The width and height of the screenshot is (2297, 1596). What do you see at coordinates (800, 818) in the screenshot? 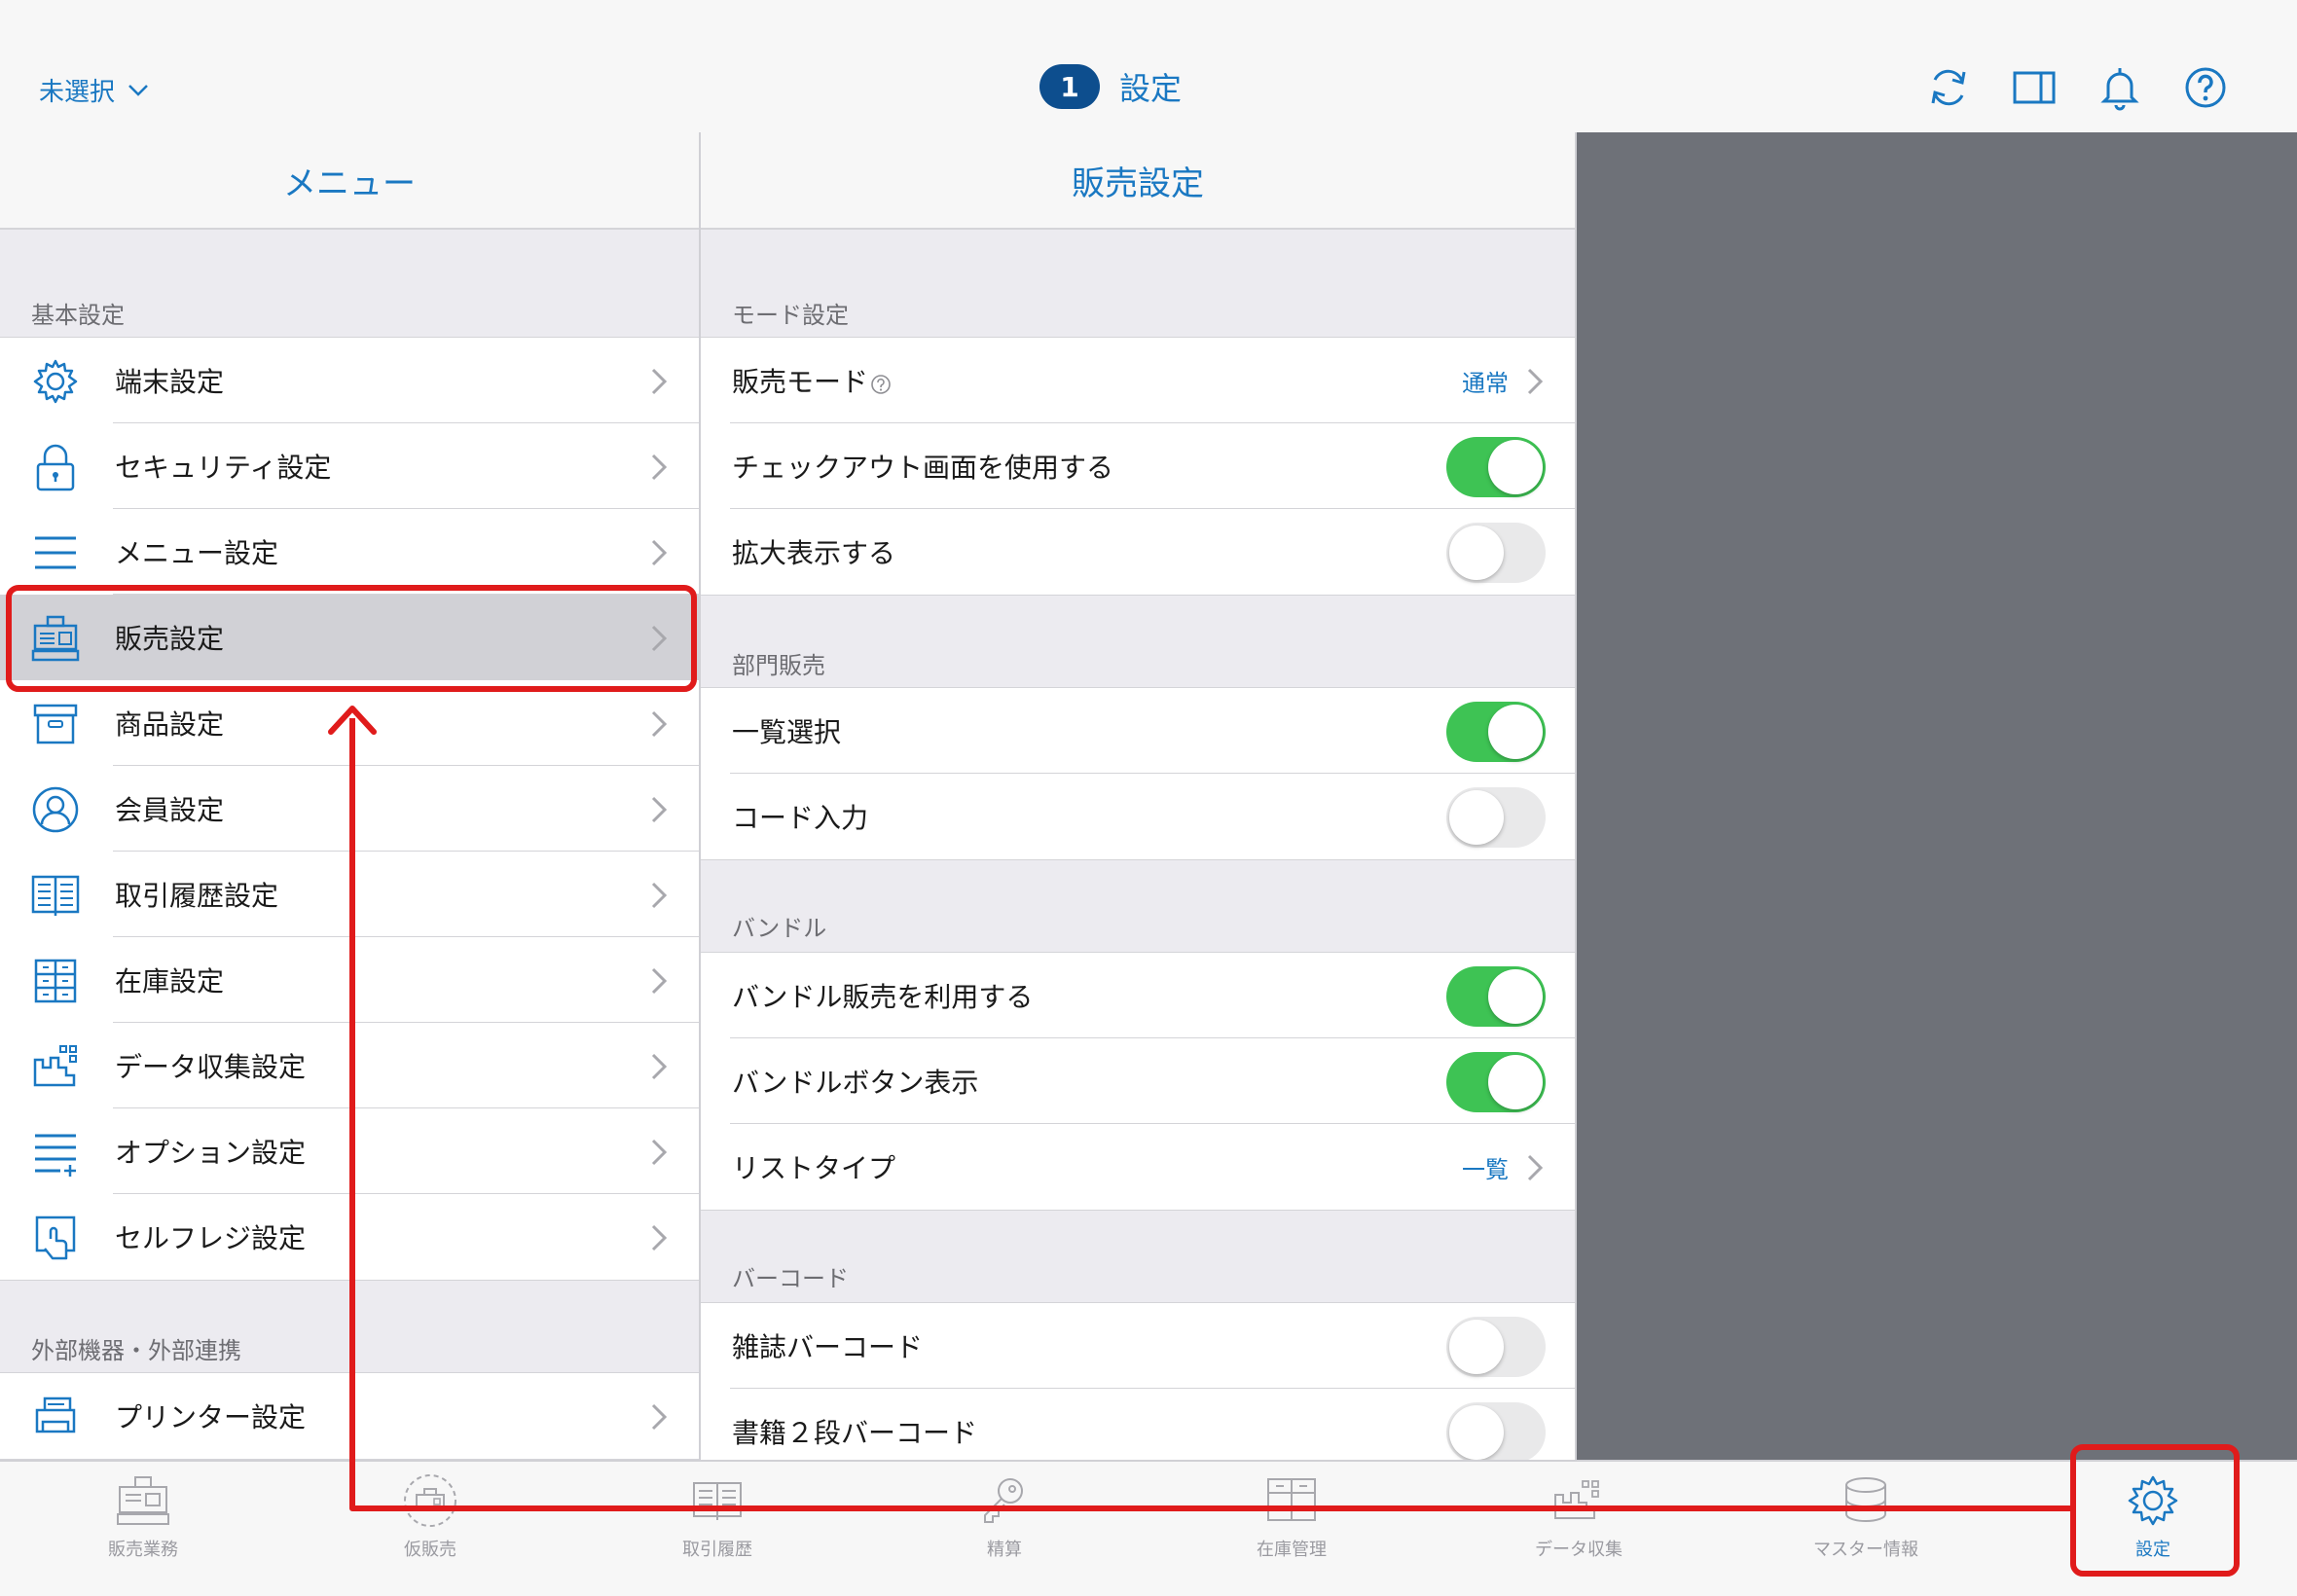
I see `row-label: コード入力` at bounding box center [800, 818].